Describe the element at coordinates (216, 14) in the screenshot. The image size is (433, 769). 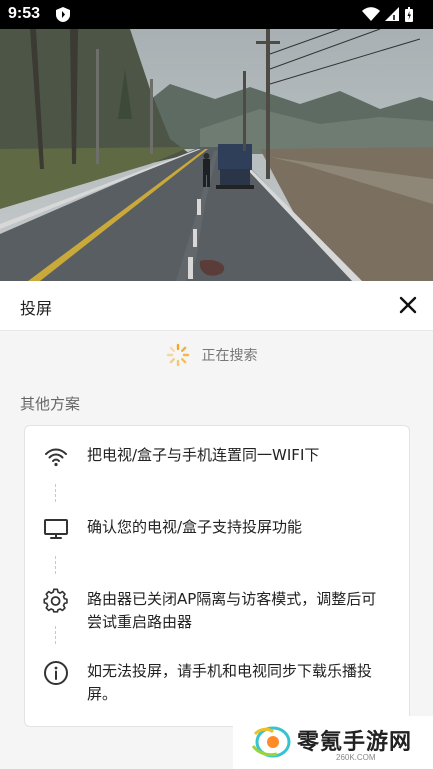
I see `status-bar: 9:53` at that location.